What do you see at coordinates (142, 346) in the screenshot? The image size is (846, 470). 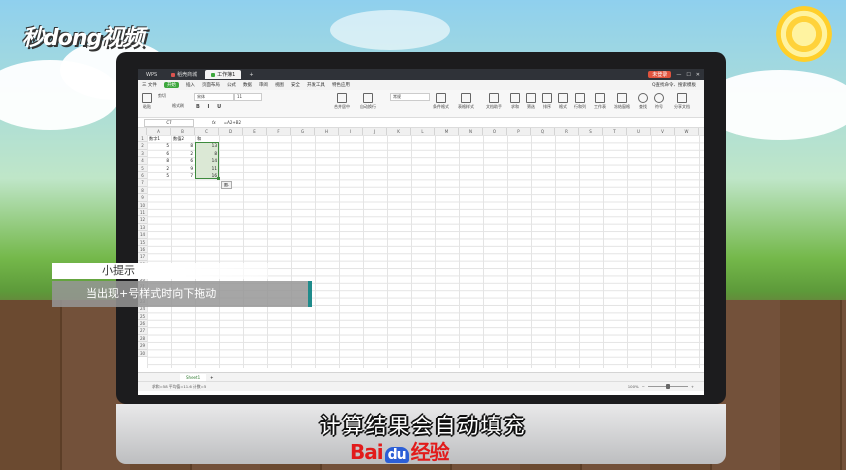 I see `row-header: 29` at bounding box center [142, 346].